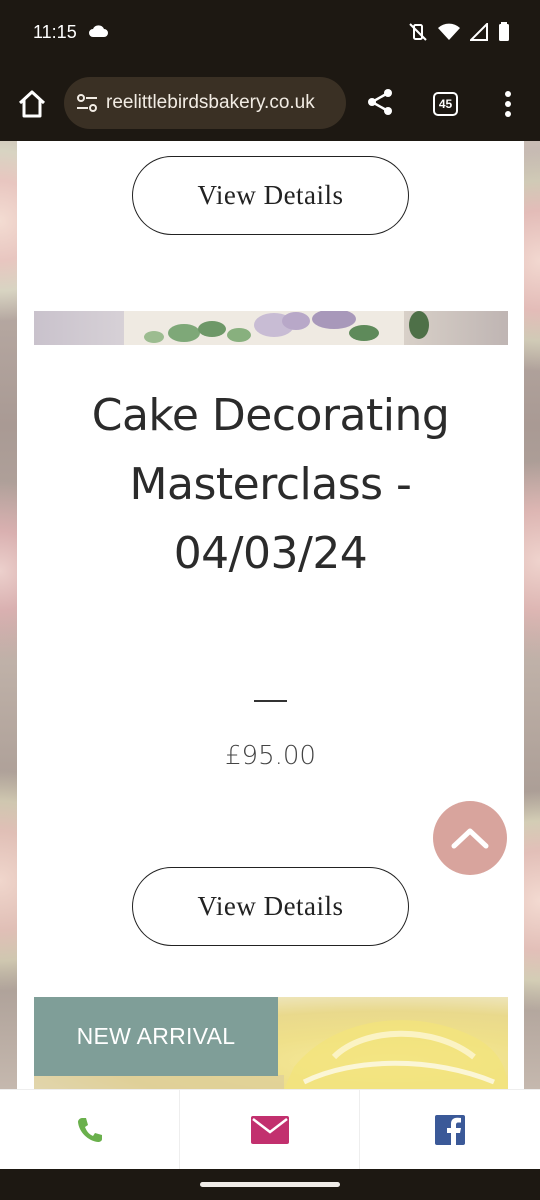 This screenshot has height=1200, width=540. I want to click on tab-switcher-button: 45, so click(445, 104).